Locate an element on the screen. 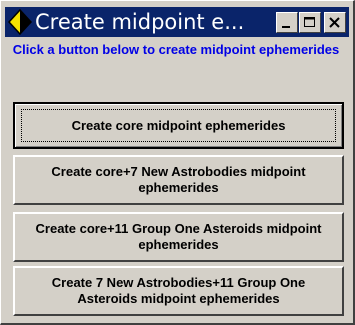 The width and height of the screenshot is (355, 325). maximize-icon is located at coordinates (310, 22).